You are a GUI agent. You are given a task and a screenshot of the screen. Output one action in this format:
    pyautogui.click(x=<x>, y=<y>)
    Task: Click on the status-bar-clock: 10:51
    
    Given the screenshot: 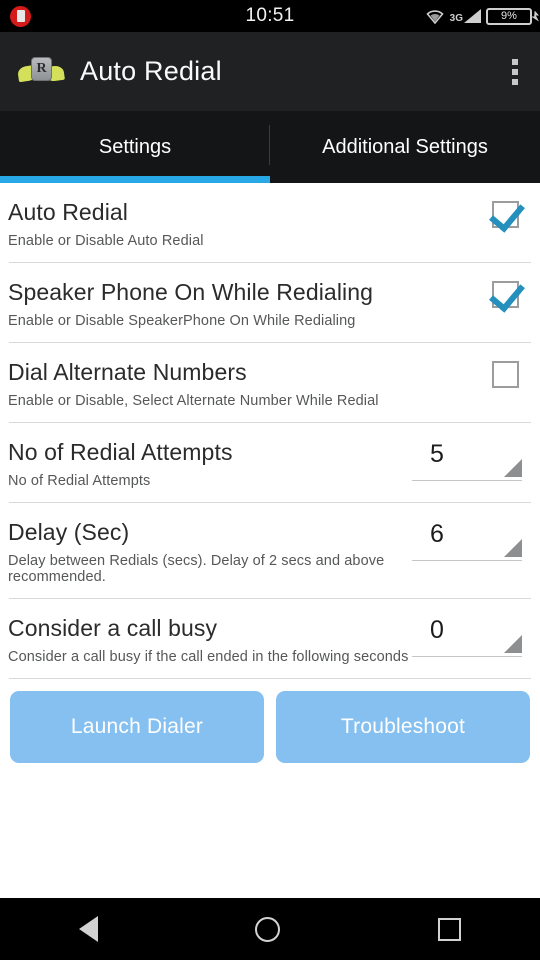 What is the action you would take?
    pyautogui.click(x=270, y=15)
    